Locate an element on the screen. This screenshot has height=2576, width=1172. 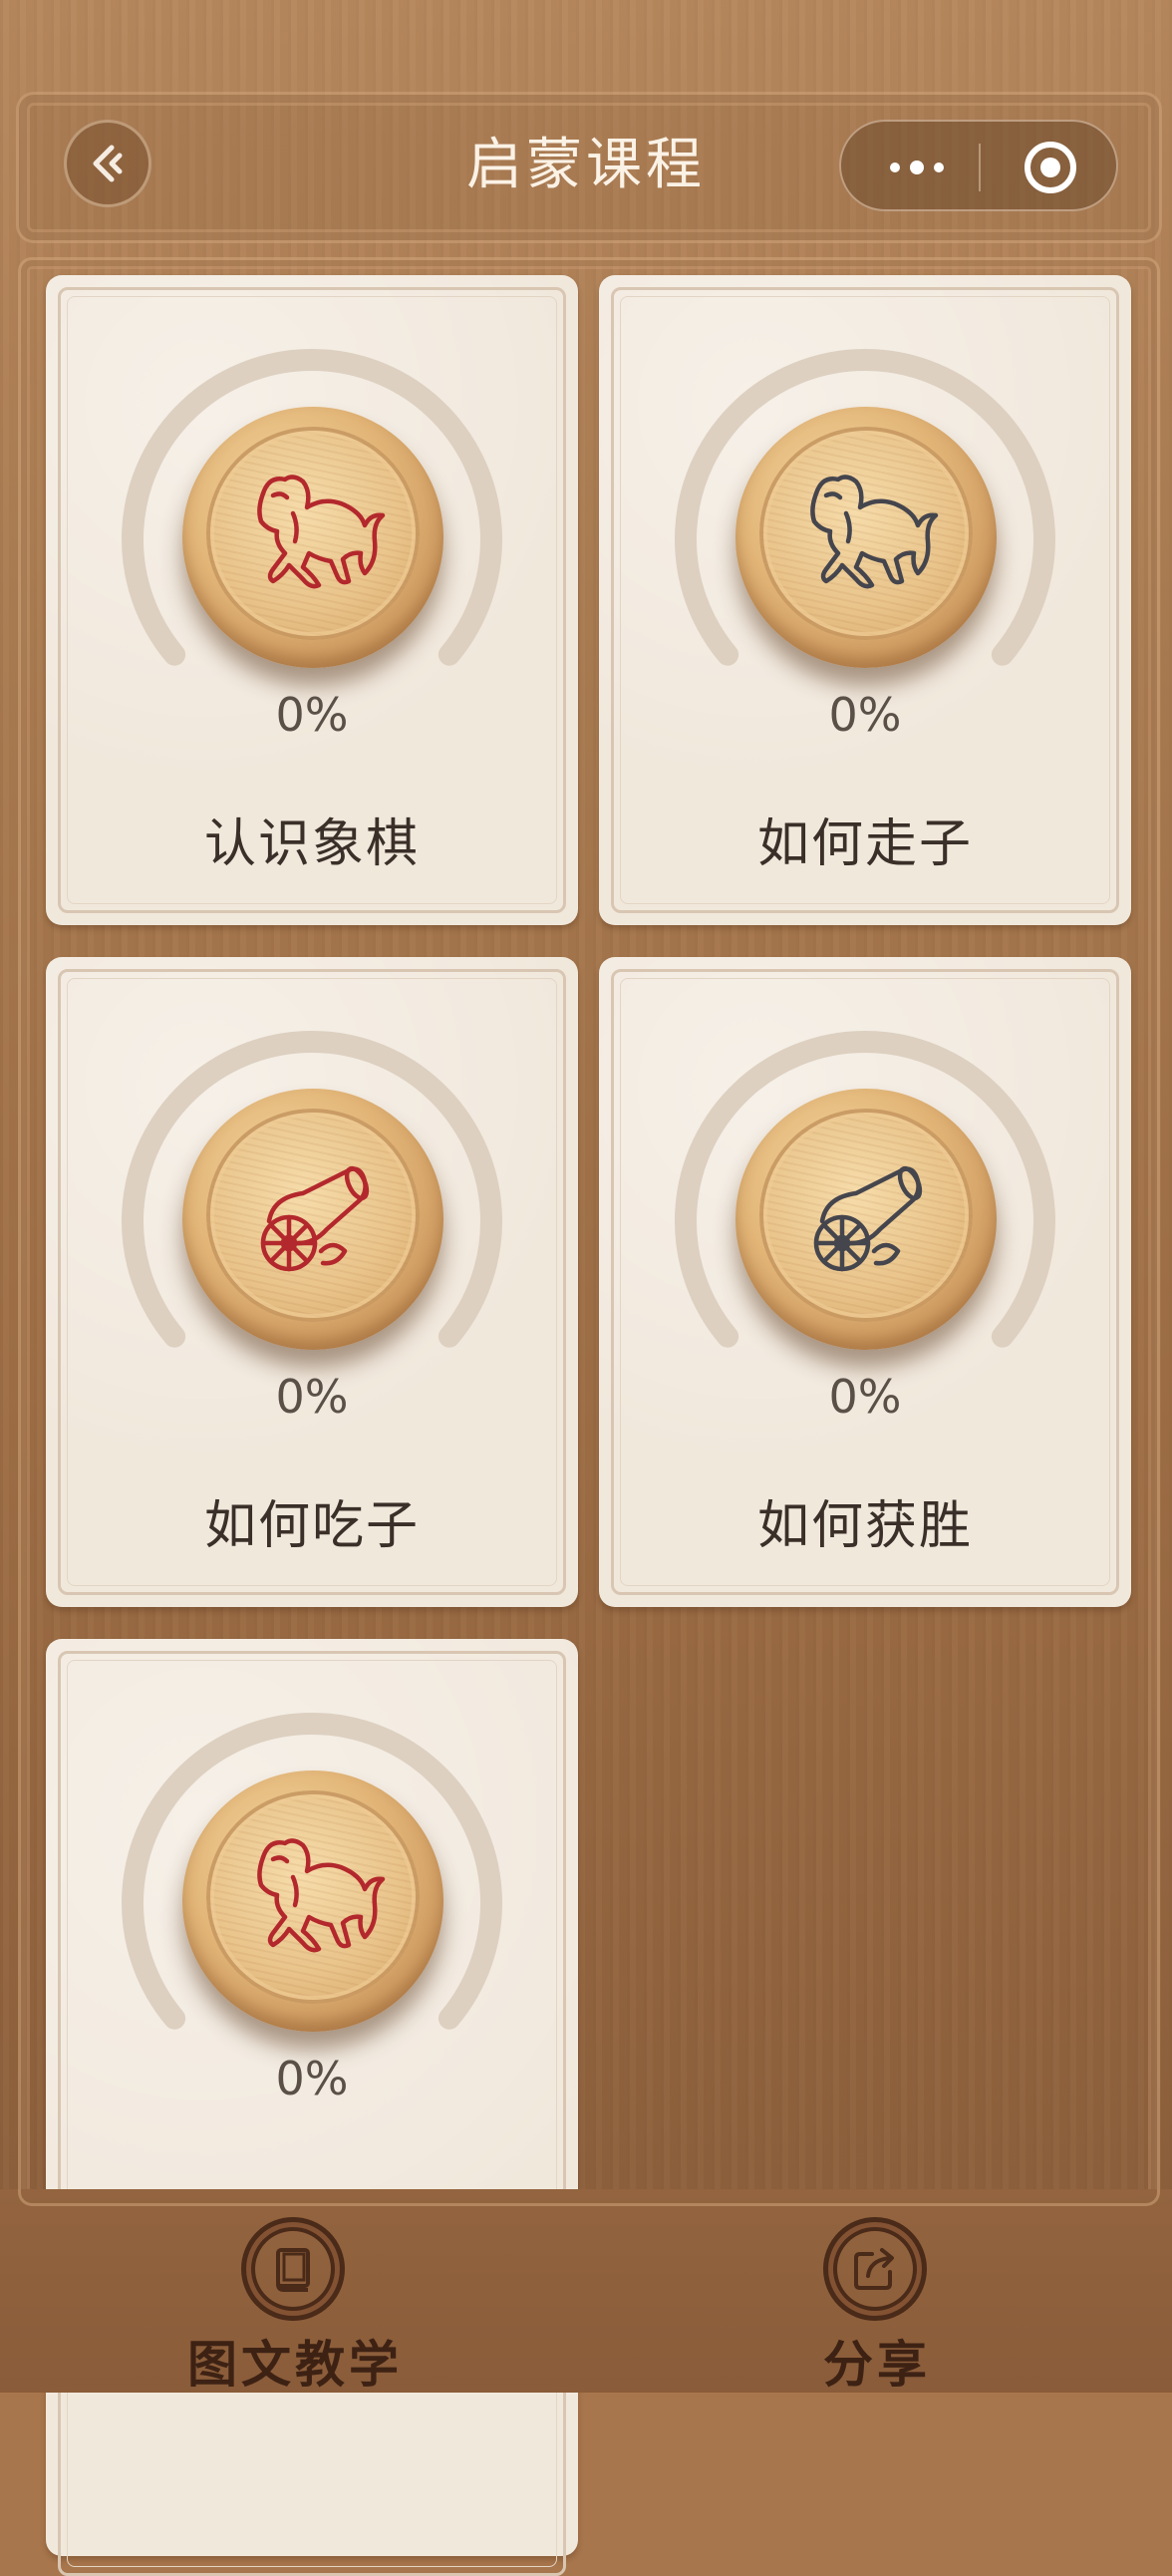
course-card: 0% 认识象棋 is located at coordinates (312, 600).